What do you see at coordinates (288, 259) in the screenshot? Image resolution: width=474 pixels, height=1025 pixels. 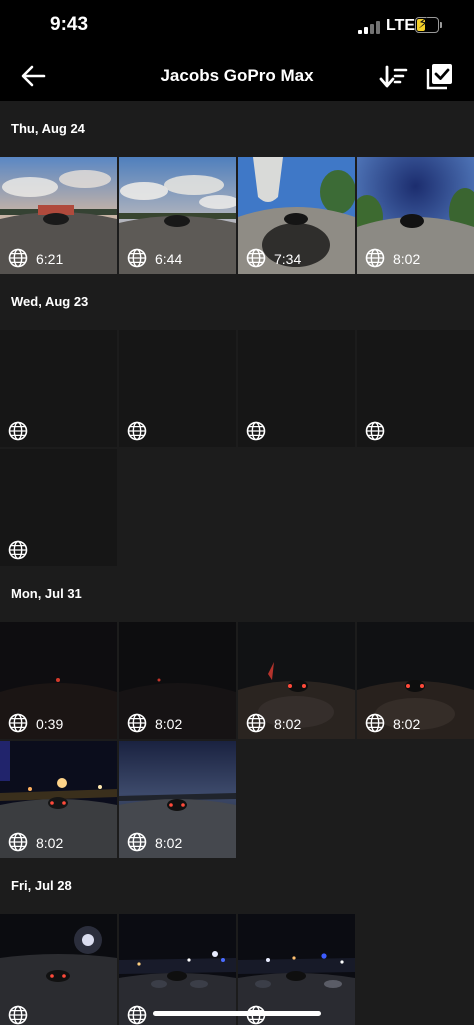 I see `video-duration: 7:34` at bounding box center [288, 259].